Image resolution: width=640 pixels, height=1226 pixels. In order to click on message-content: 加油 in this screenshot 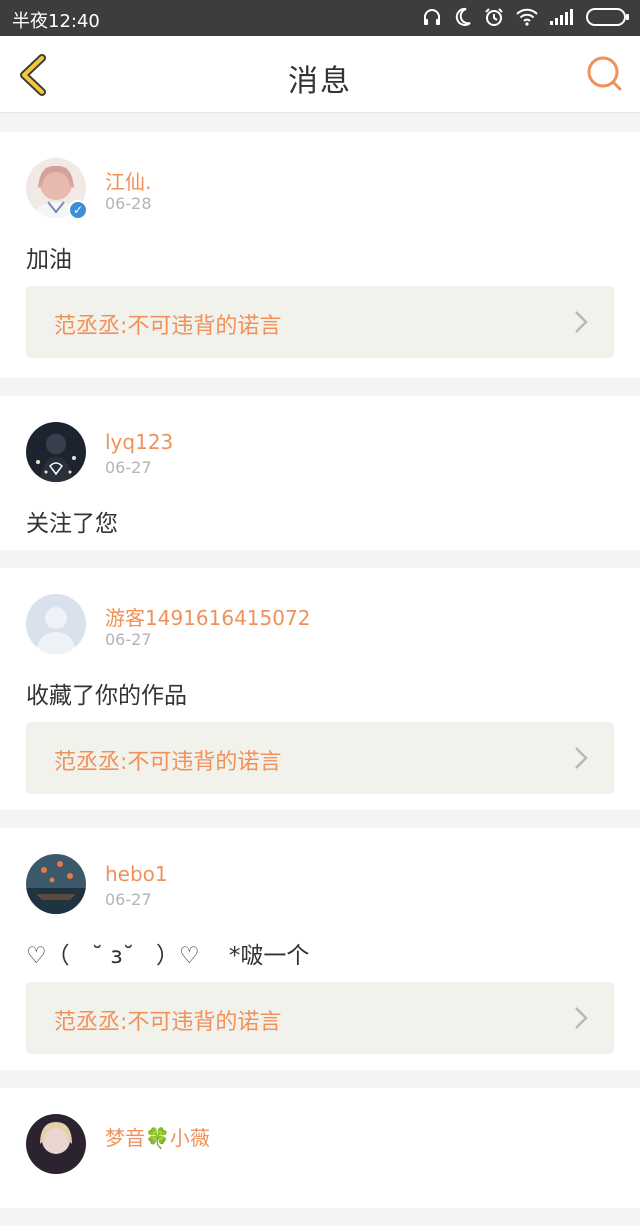, I will do `click(49, 260)`.